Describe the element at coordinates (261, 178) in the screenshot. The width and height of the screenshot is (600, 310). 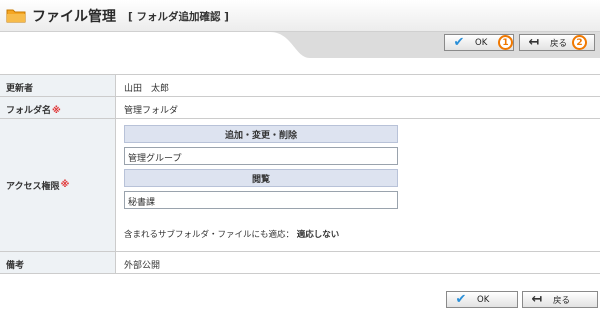
I see `view-permission-header: 閲覧` at that location.